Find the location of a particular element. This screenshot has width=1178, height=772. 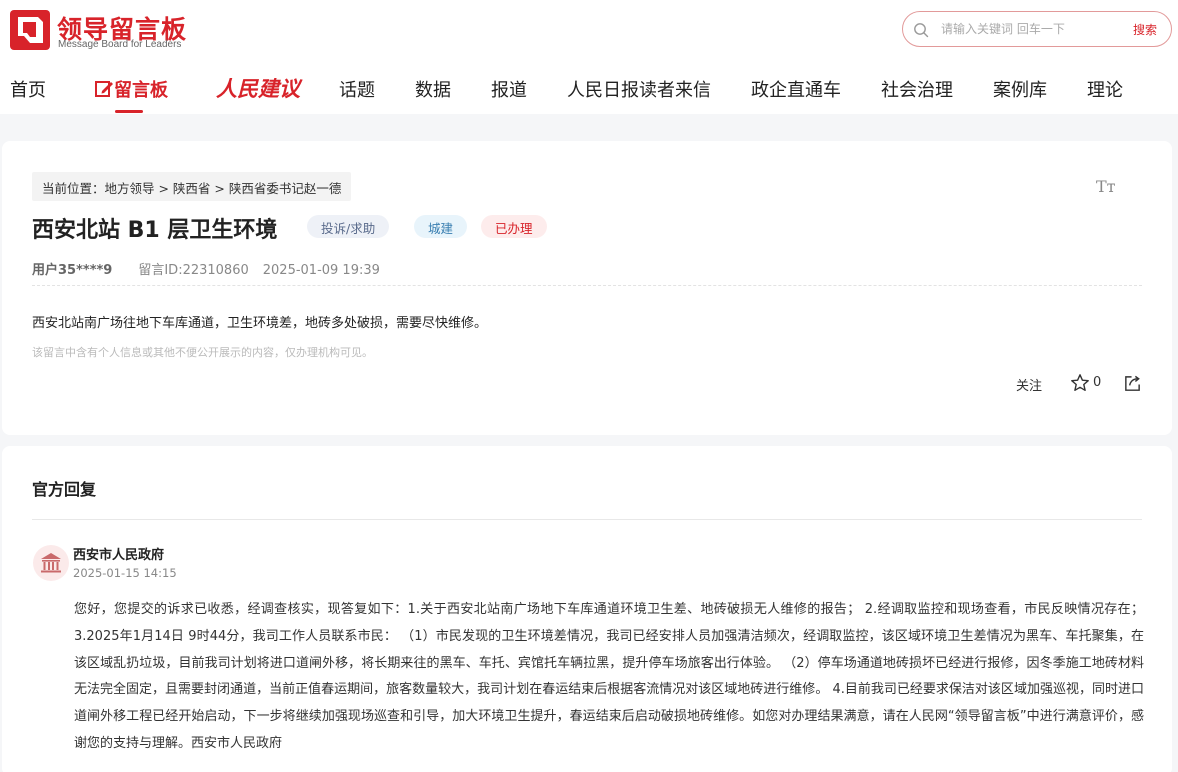

avatar is located at coordinates (51, 563).